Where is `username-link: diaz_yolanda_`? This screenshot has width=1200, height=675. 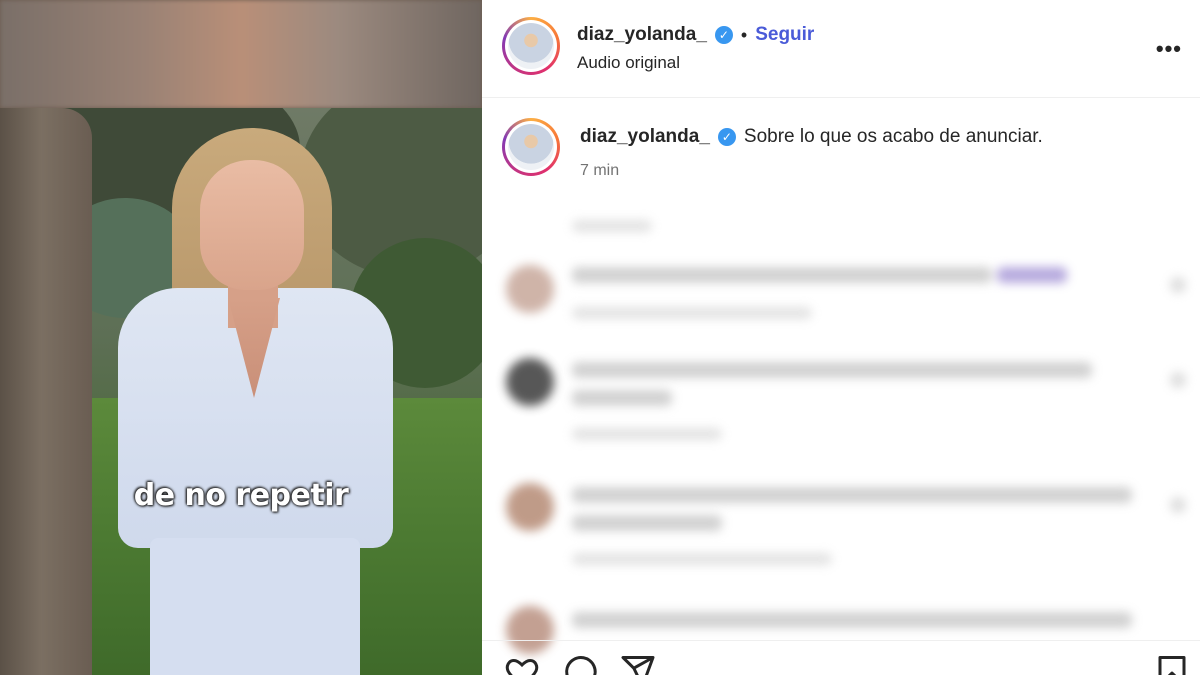
username-link: diaz_yolanda_ is located at coordinates (642, 35).